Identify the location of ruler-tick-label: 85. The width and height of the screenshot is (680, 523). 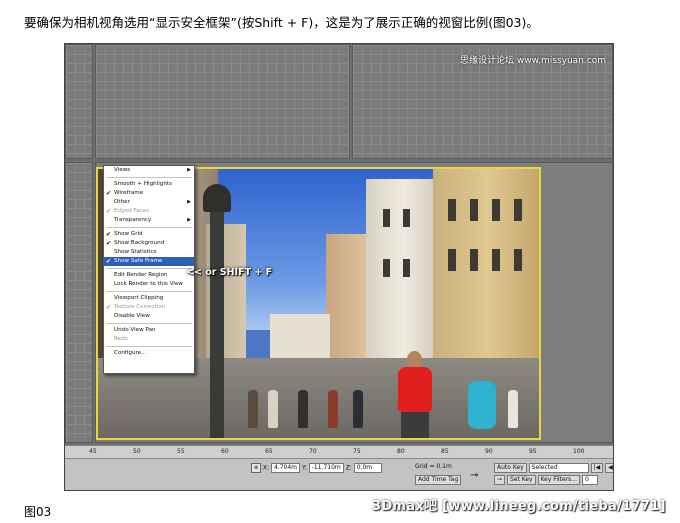
(445, 451).